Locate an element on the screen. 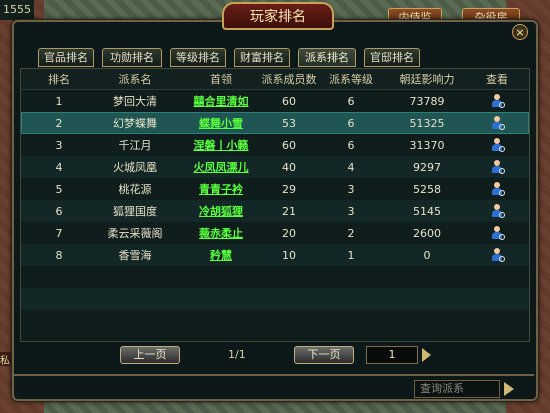 The height and width of the screenshot is (413, 550). rank-cell: 3 is located at coordinates (59, 145).